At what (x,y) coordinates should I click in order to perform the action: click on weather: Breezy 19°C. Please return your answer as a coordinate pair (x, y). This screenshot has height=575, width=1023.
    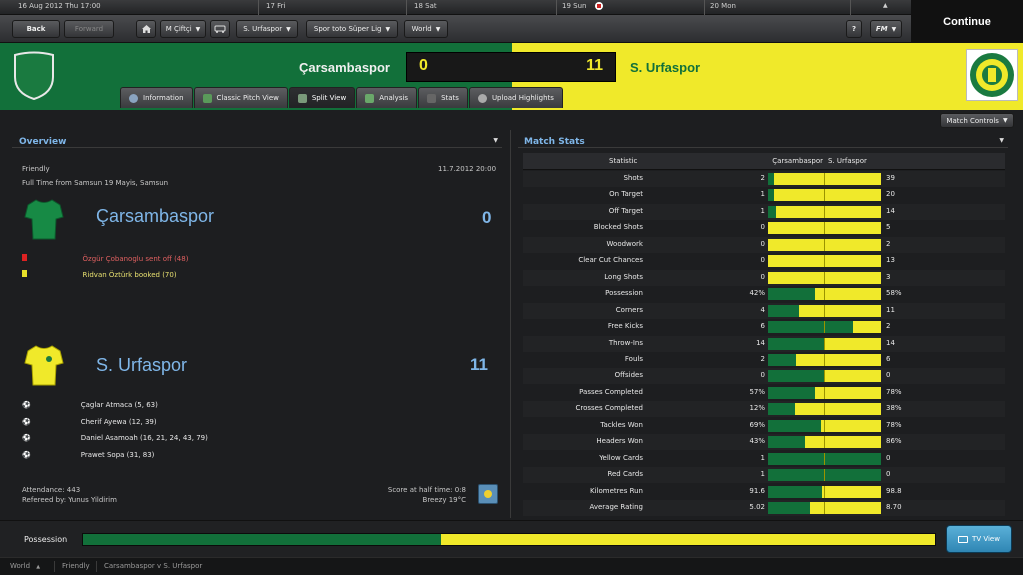
    Looking at the image, I should click on (444, 500).